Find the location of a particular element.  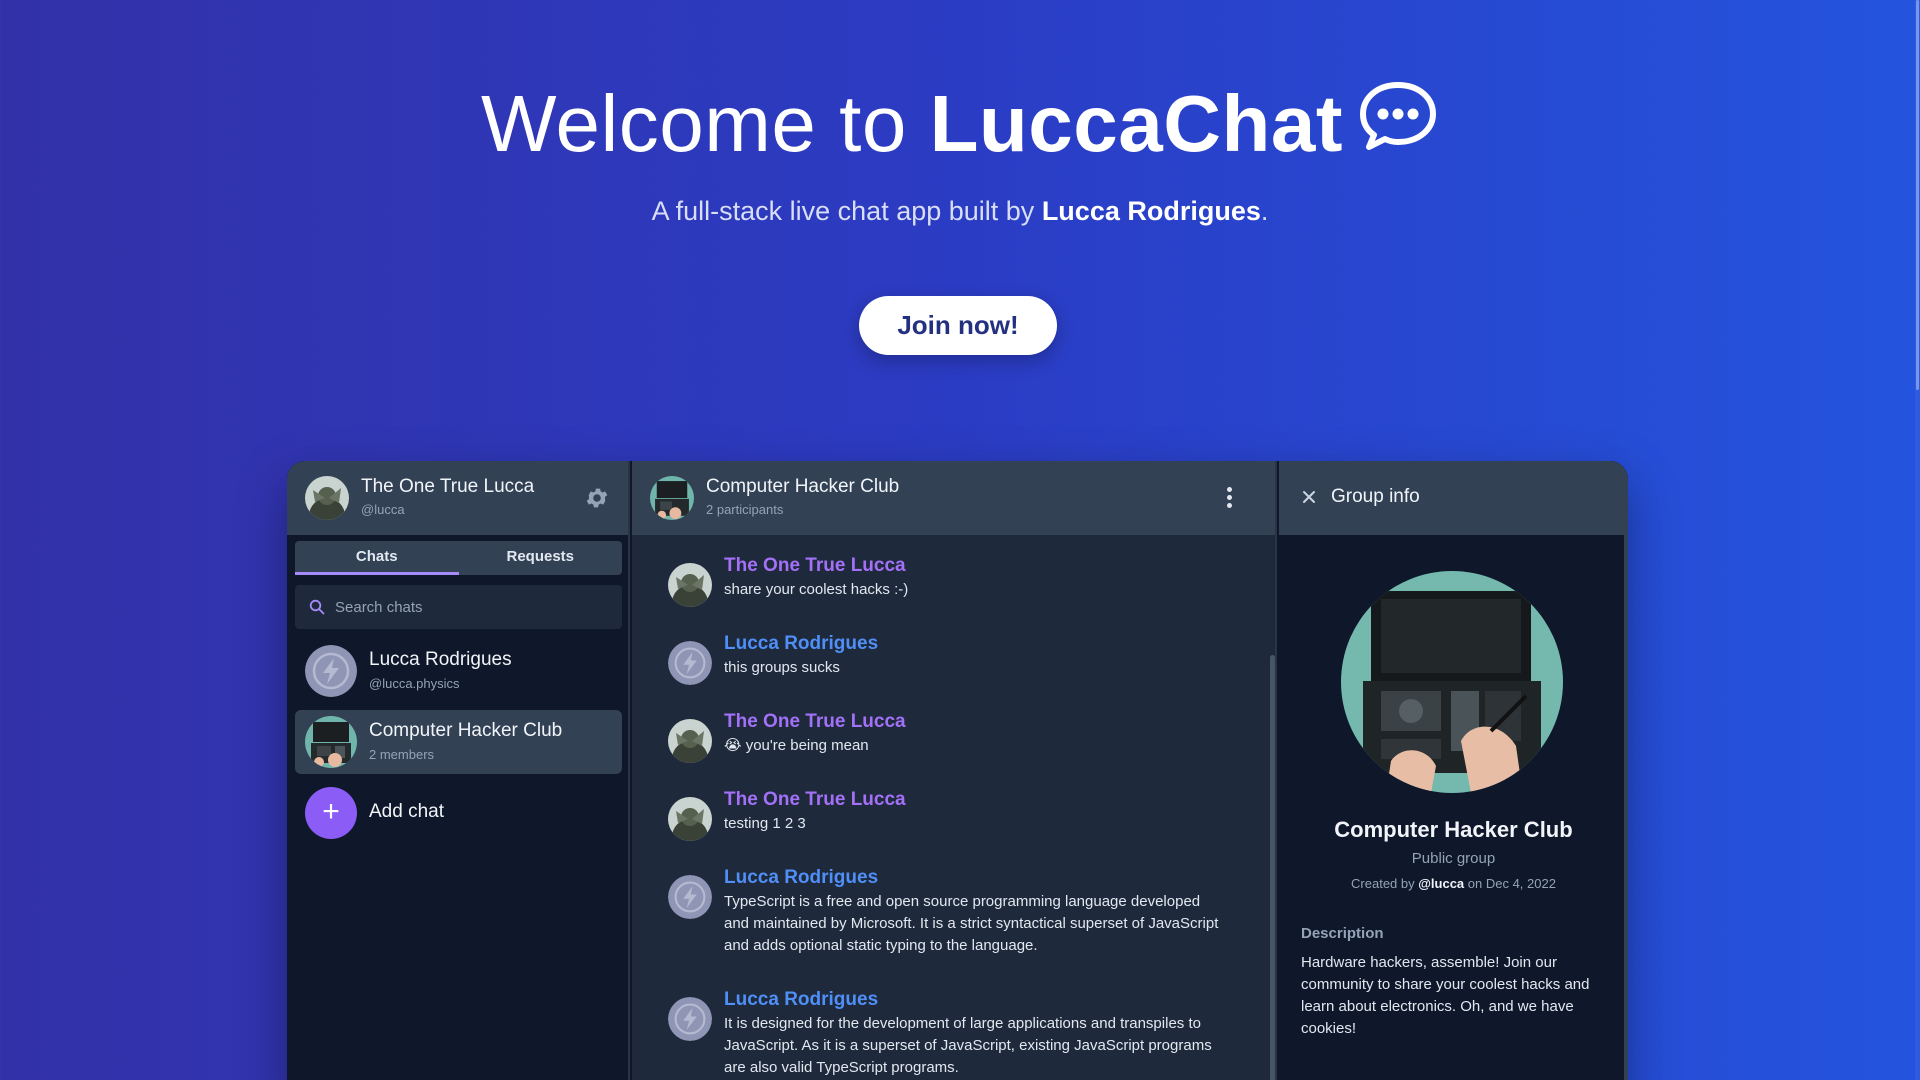

chat-bubble-icon is located at coordinates (1398, 124).